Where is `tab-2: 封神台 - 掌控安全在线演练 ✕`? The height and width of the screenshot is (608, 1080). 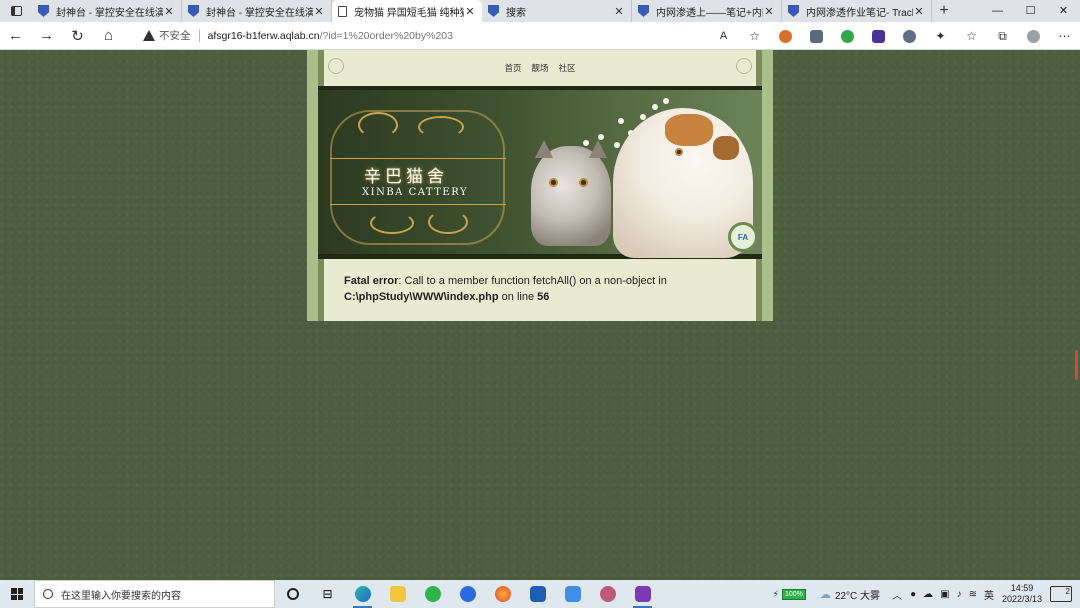 tab-2: 封神台 - 掌控安全在线演练 ✕ is located at coordinates (257, 11).